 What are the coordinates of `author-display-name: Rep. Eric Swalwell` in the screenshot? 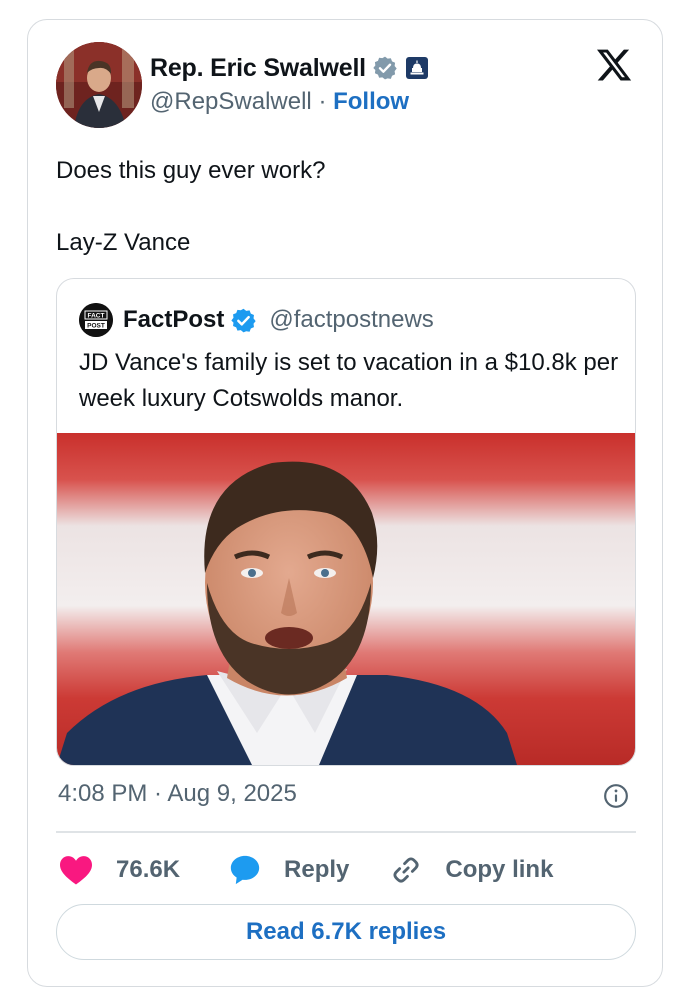 It's located at (258, 68).